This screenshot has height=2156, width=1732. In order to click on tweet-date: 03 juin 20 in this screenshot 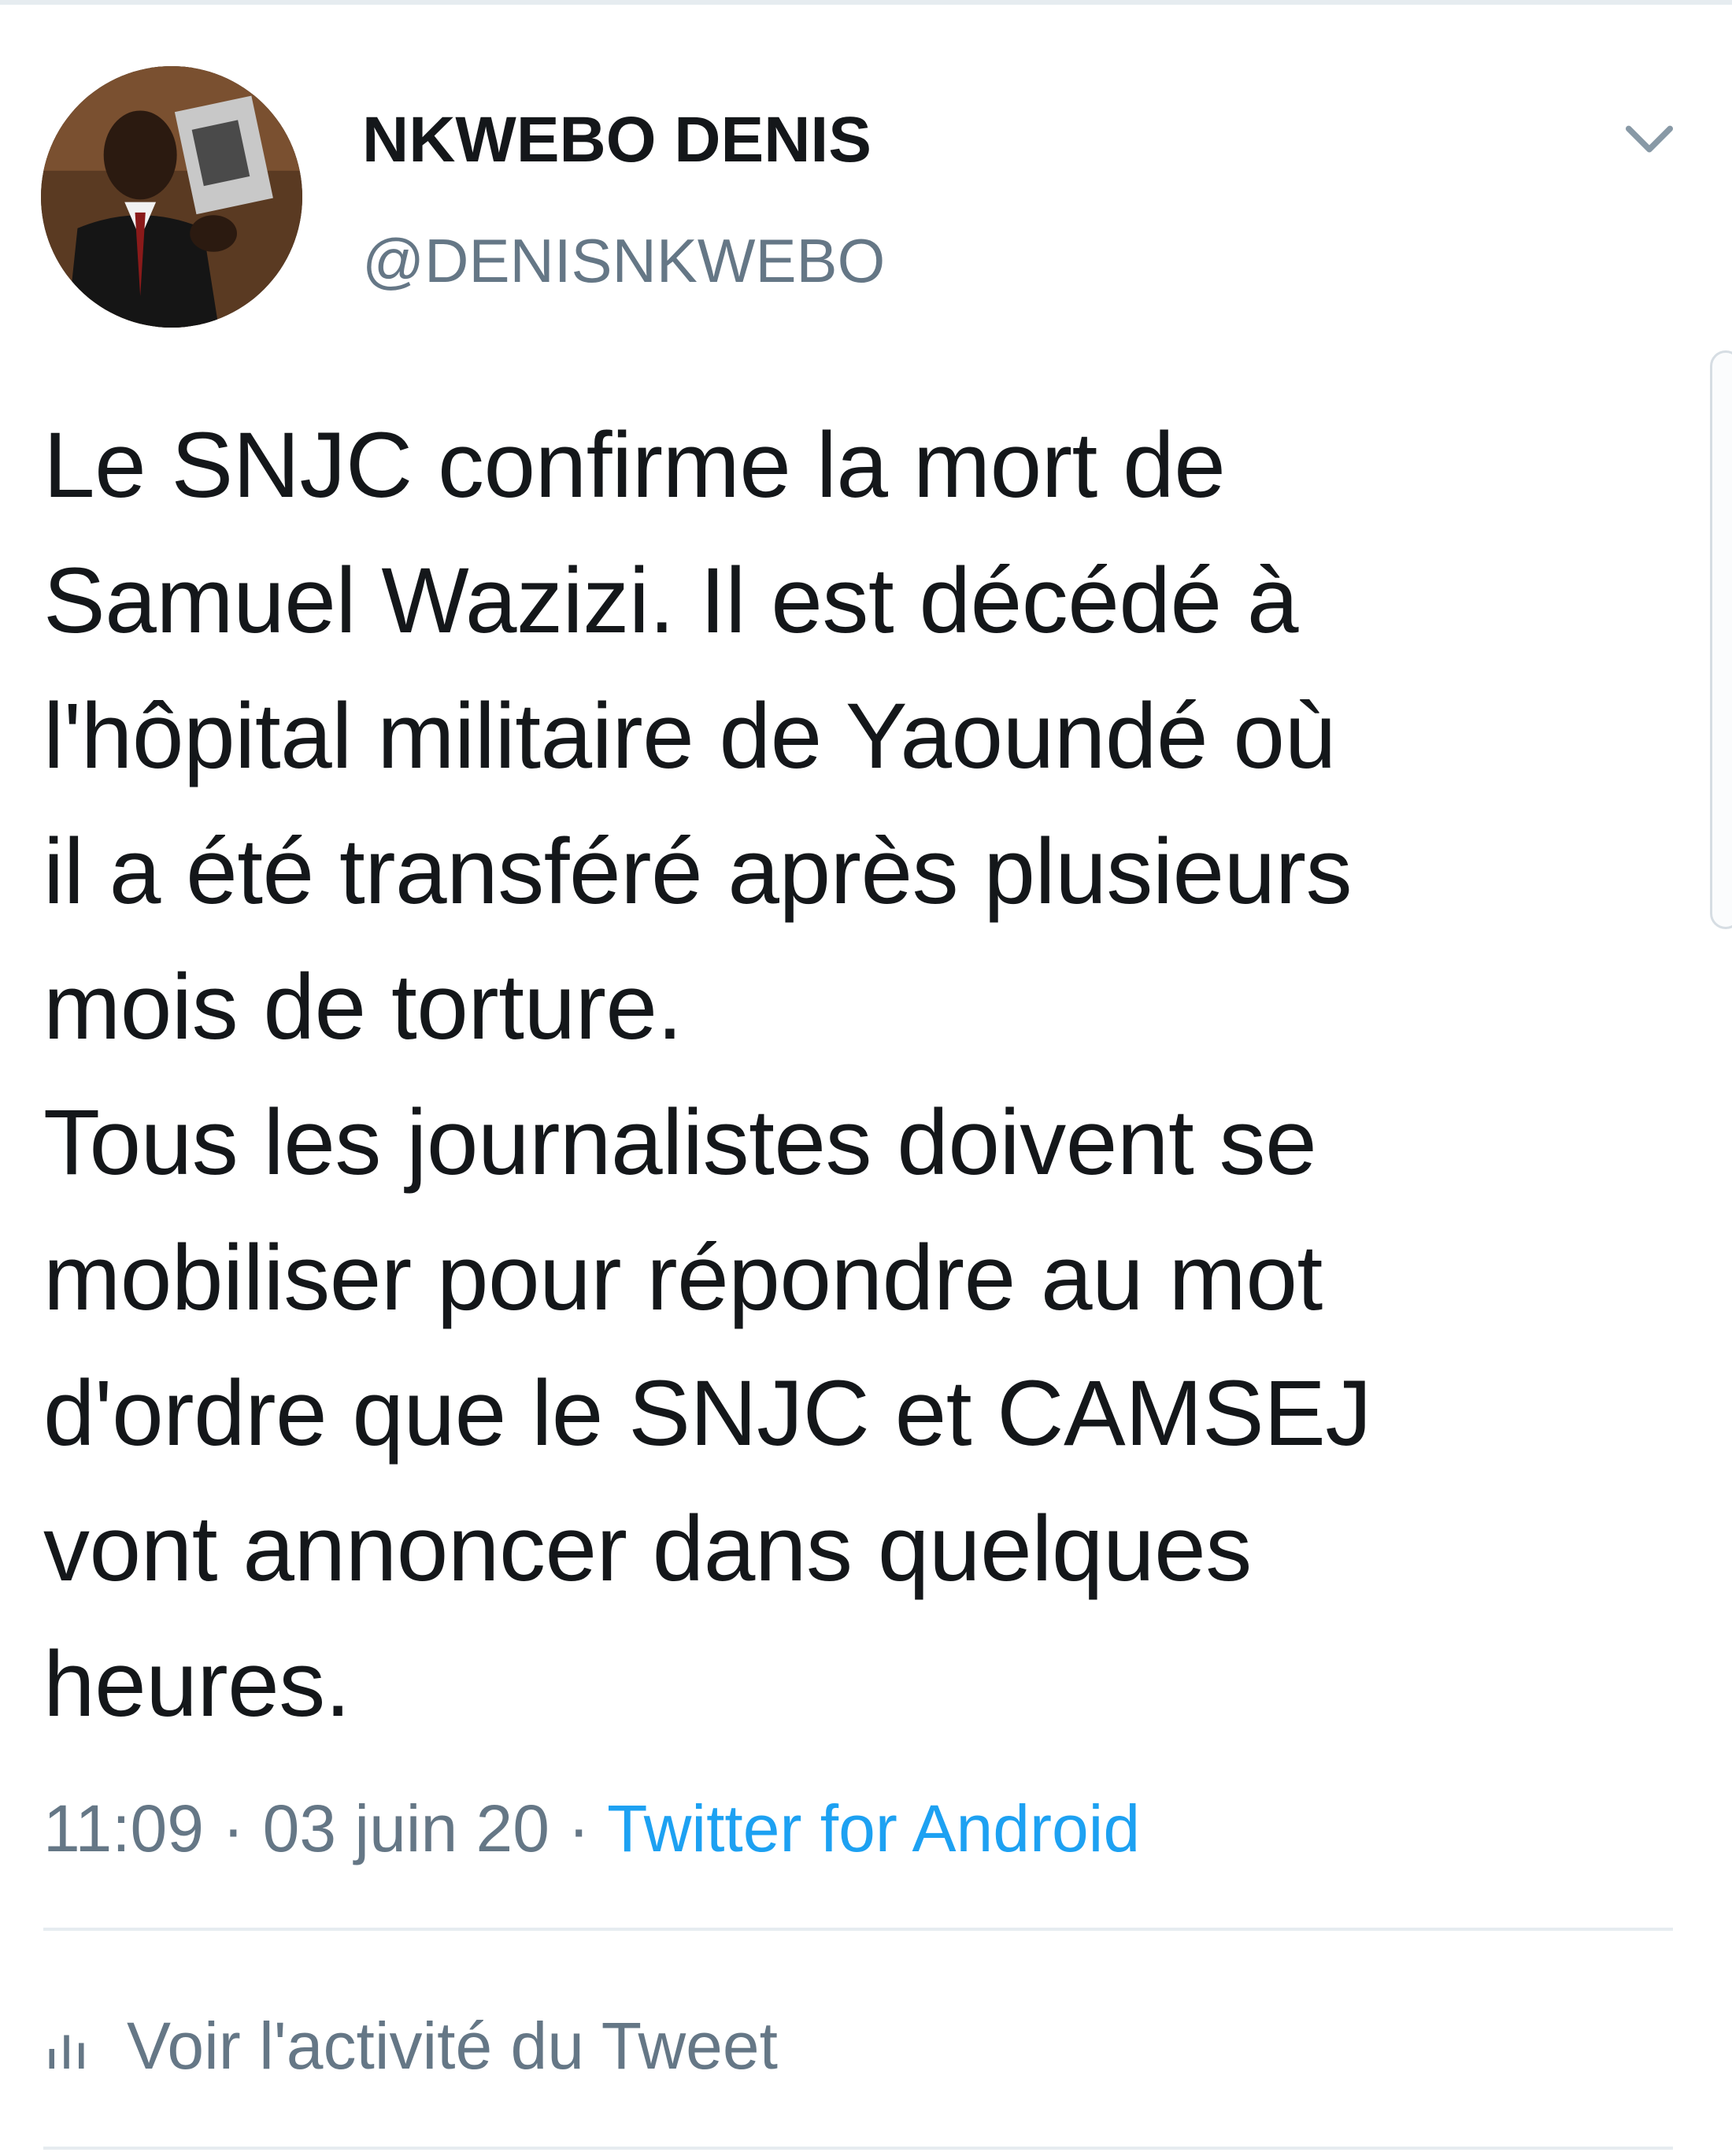, I will do `click(406, 1828)`.